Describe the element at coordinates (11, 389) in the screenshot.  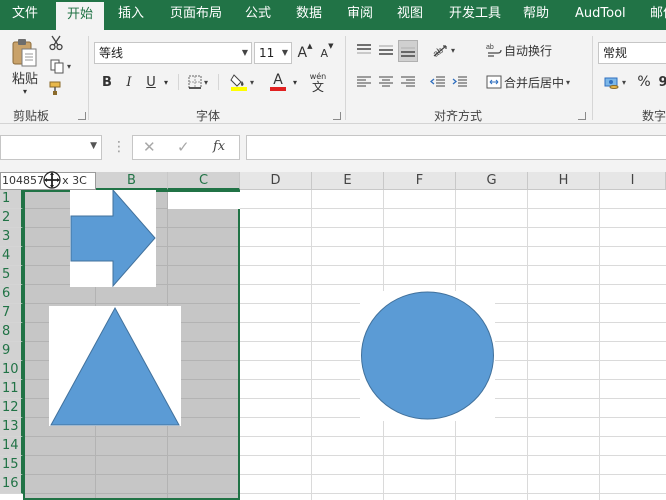
I see `row-header: 11` at that location.